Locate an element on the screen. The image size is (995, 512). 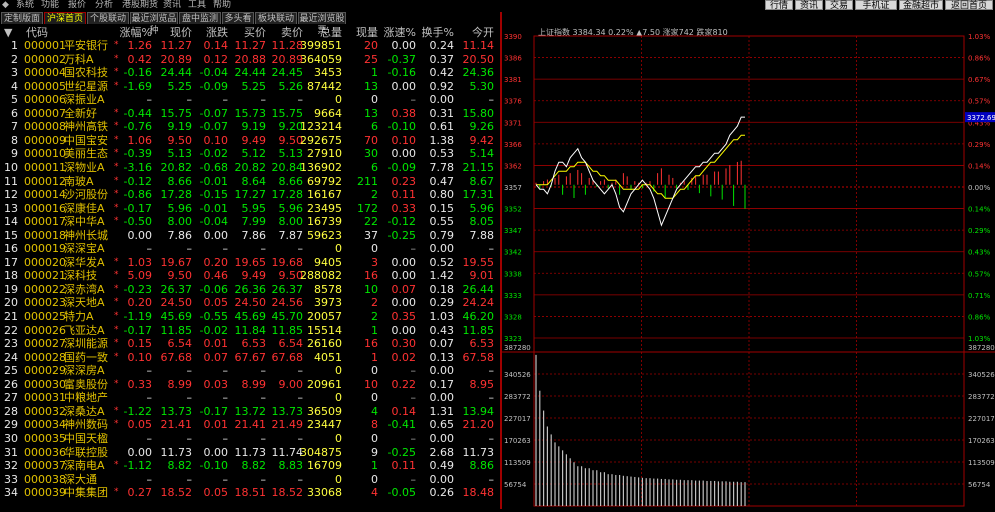
menu-item-tools: 工具 is located at coordinates (197, 5).